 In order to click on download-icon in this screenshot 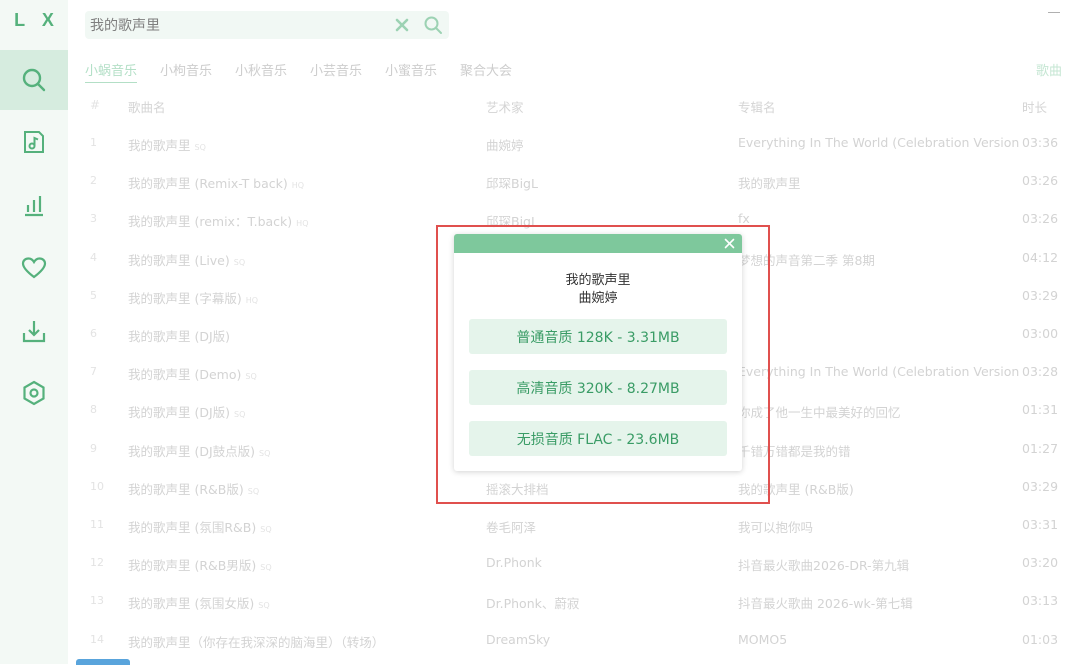, I will do `click(34, 332)`.